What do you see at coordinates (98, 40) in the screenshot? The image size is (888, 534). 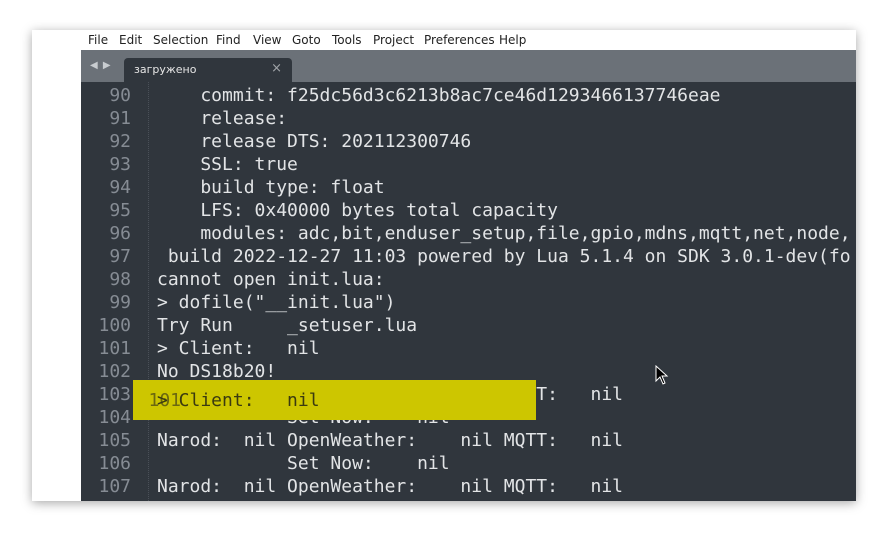 I see `menu-file: File` at bounding box center [98, 40].